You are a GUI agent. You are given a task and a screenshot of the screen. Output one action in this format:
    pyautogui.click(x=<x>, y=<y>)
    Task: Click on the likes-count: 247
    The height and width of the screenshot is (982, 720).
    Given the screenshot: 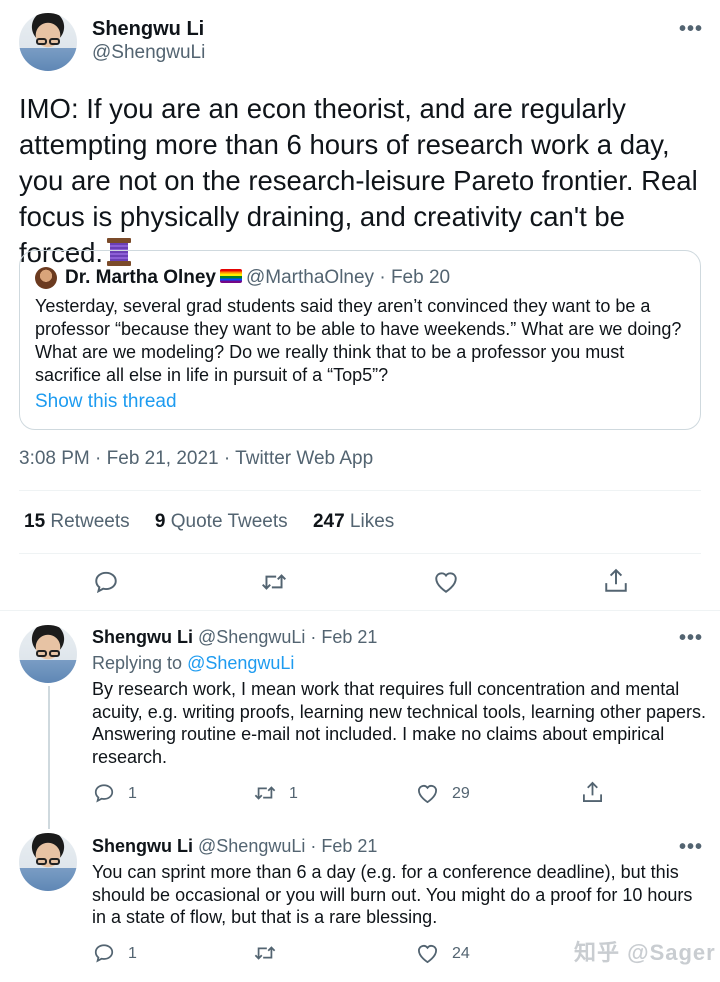 What is the action you would take?
    pyautogui.click(x=328, y=521)
    